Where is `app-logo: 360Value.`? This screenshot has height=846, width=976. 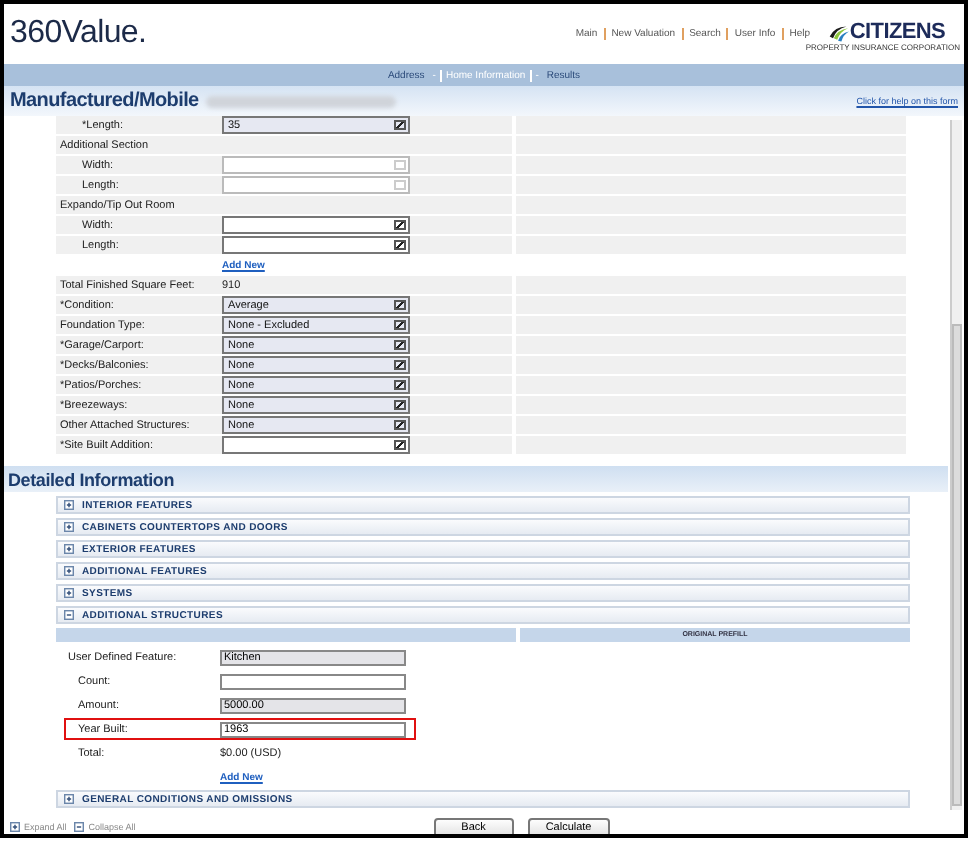
app-logo: 360Value. is located at coordinates (78, 34).